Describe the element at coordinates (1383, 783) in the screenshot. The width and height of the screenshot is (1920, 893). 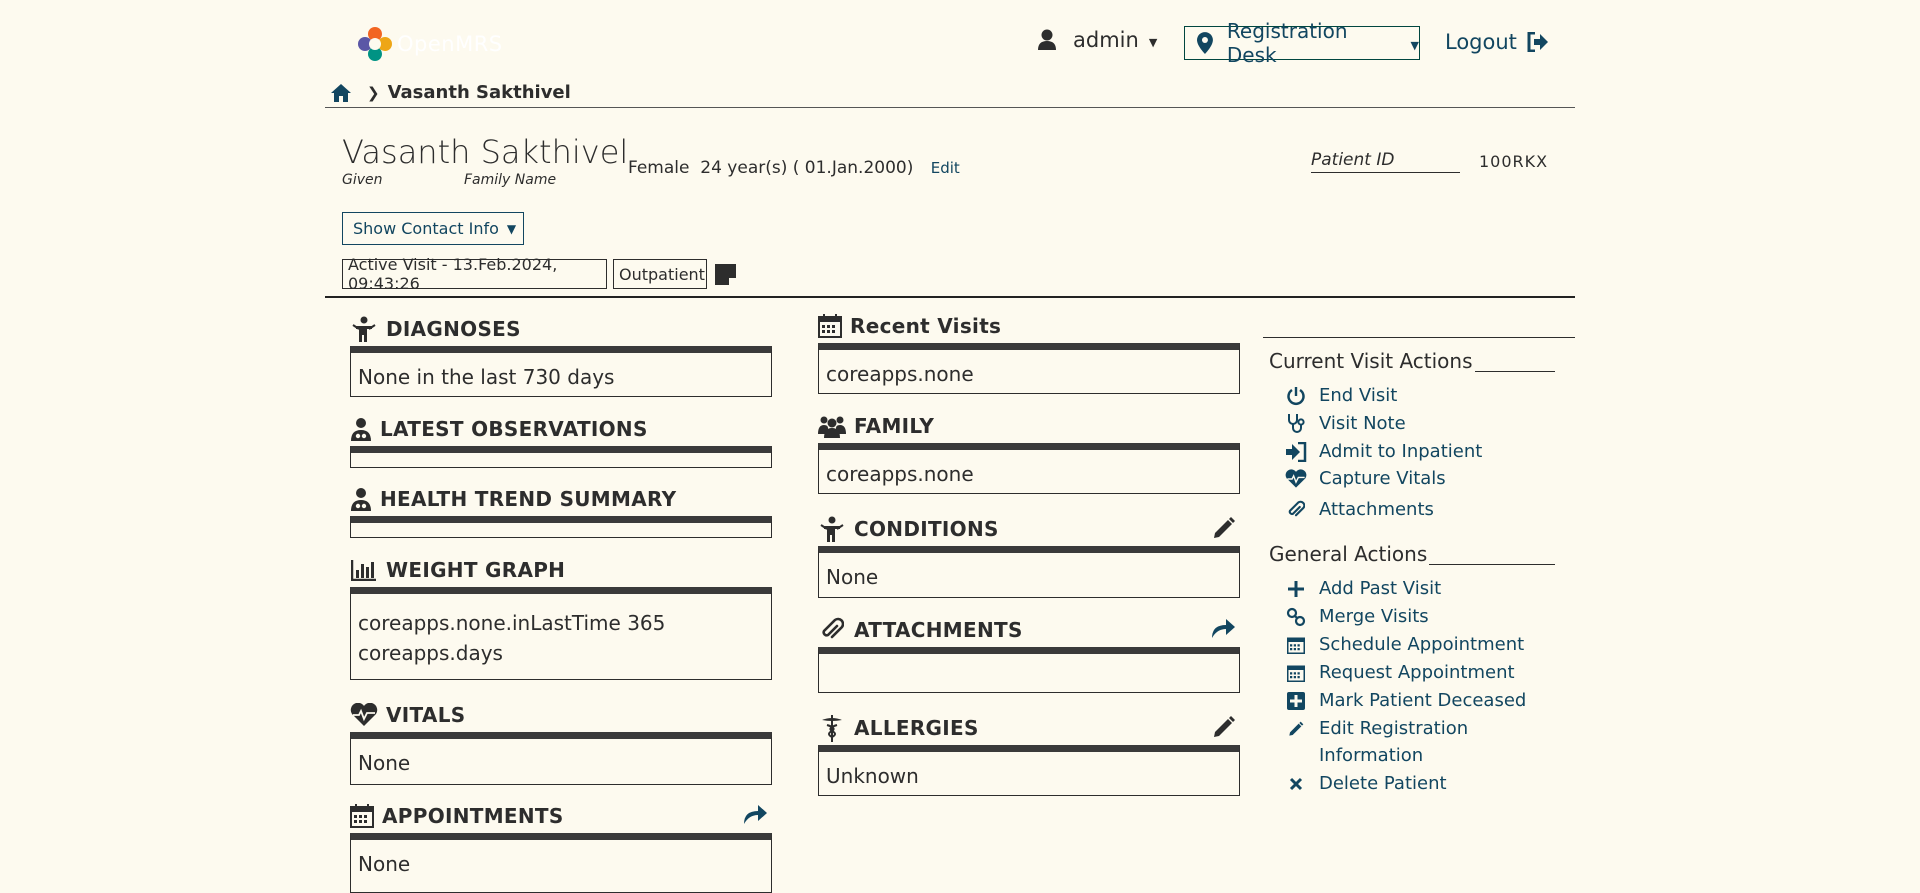
I see `delete-patient-label: Delete Patient` at that location.